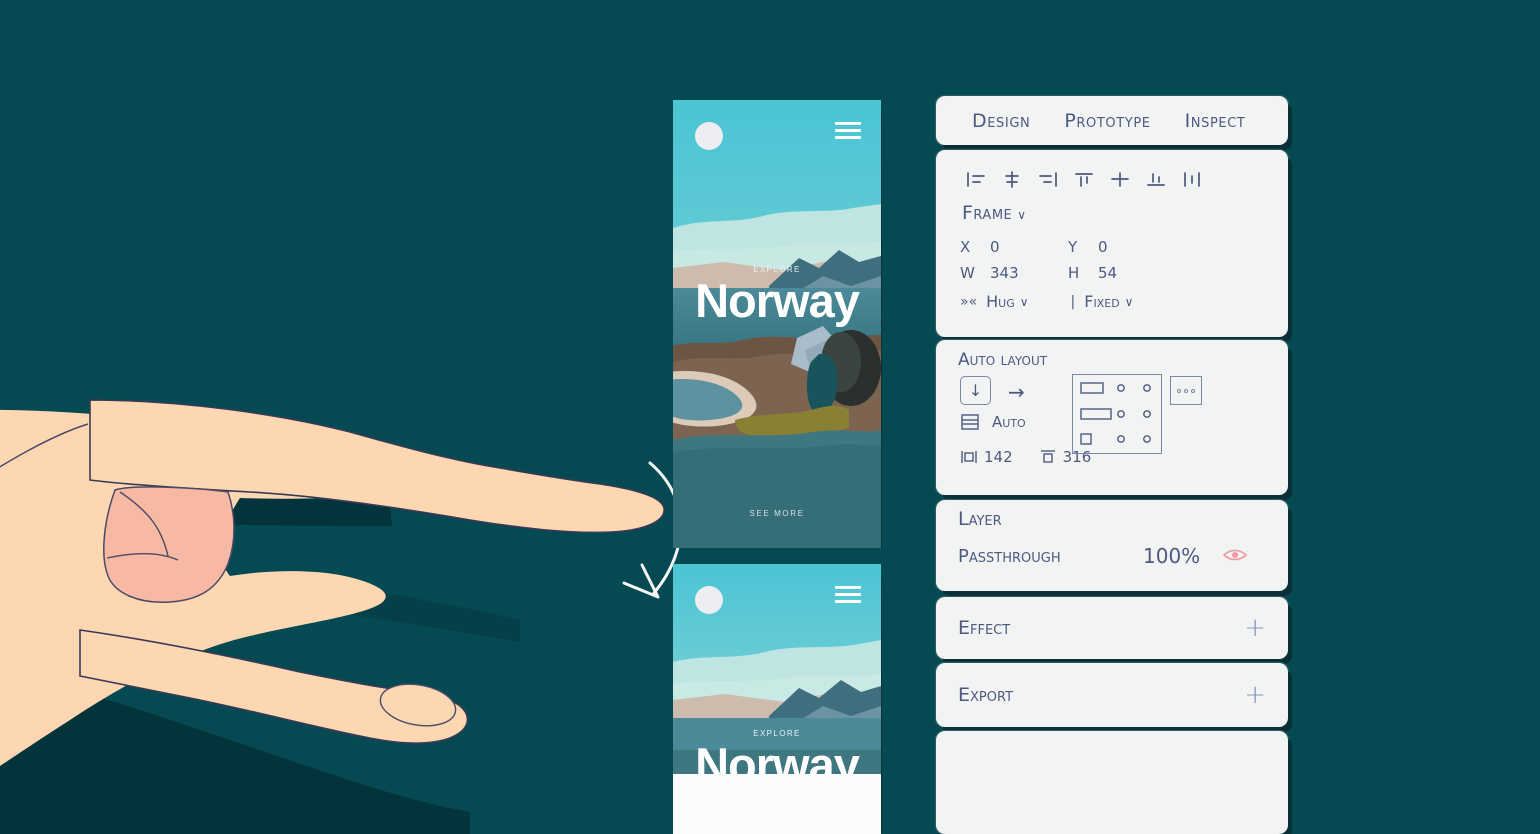 This screenshot has width=1540, height=834. What do you see at coordinates (777, 699) in the screenshot?
I see `mockup-bottom: EXPLORE Norway` at bounding box center [777, 699].